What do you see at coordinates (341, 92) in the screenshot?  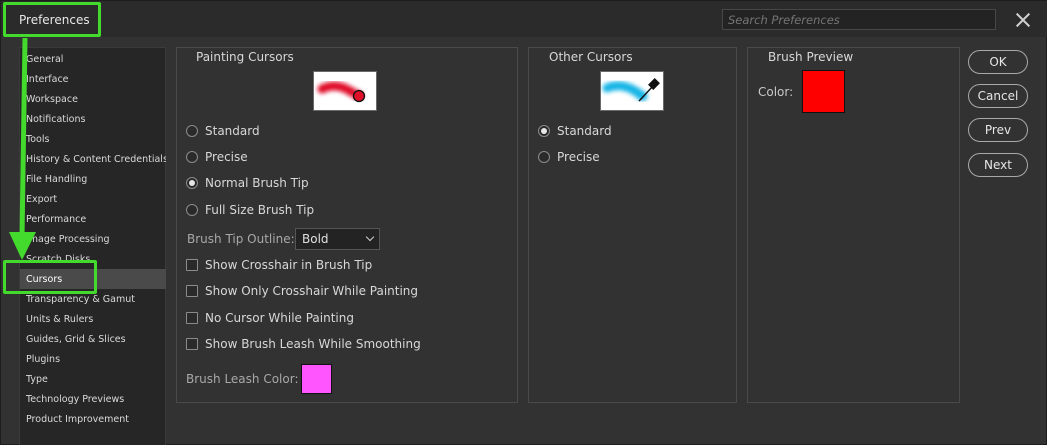 I see `brush-stroke-preview-icon` at bounding box center [341, 92].